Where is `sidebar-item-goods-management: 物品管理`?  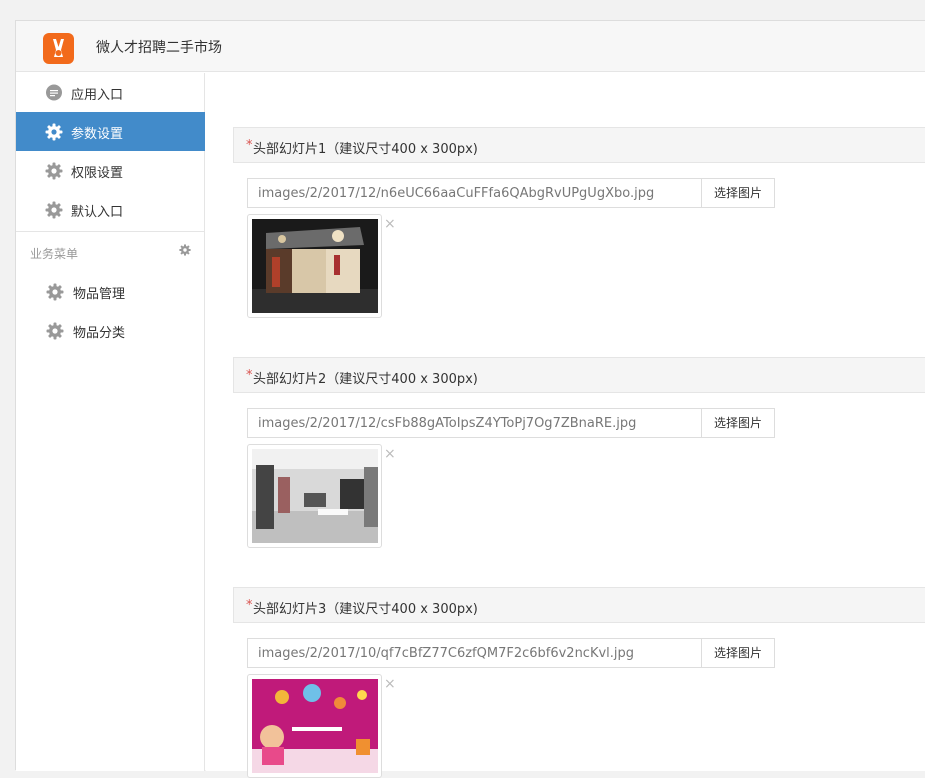
sidebar-item-goods-management: 物品管理 is located at coordinates (110, 291).